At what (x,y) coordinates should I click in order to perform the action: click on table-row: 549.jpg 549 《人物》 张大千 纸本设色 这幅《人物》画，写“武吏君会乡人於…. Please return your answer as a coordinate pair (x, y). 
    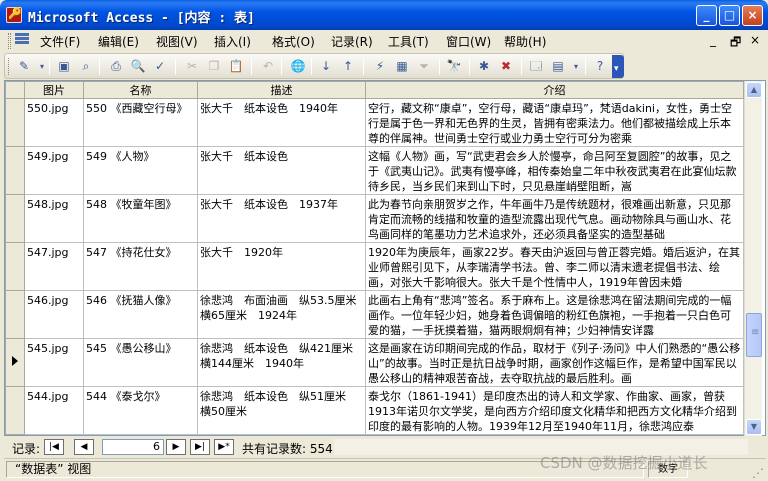
    Looking at the image, I should click on (374, 170).